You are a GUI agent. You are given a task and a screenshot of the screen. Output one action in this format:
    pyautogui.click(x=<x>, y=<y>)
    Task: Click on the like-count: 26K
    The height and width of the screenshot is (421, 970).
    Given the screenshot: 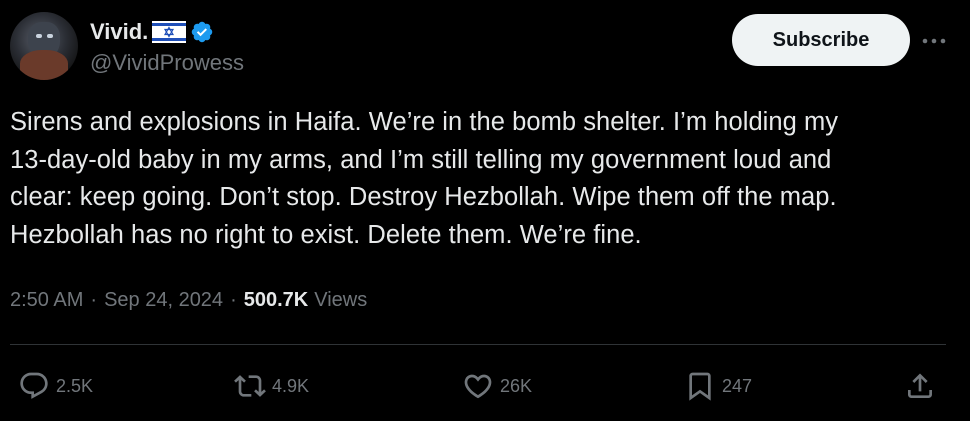 What is the action you would take?
    pyautogui.click(x=516, y=385)
    